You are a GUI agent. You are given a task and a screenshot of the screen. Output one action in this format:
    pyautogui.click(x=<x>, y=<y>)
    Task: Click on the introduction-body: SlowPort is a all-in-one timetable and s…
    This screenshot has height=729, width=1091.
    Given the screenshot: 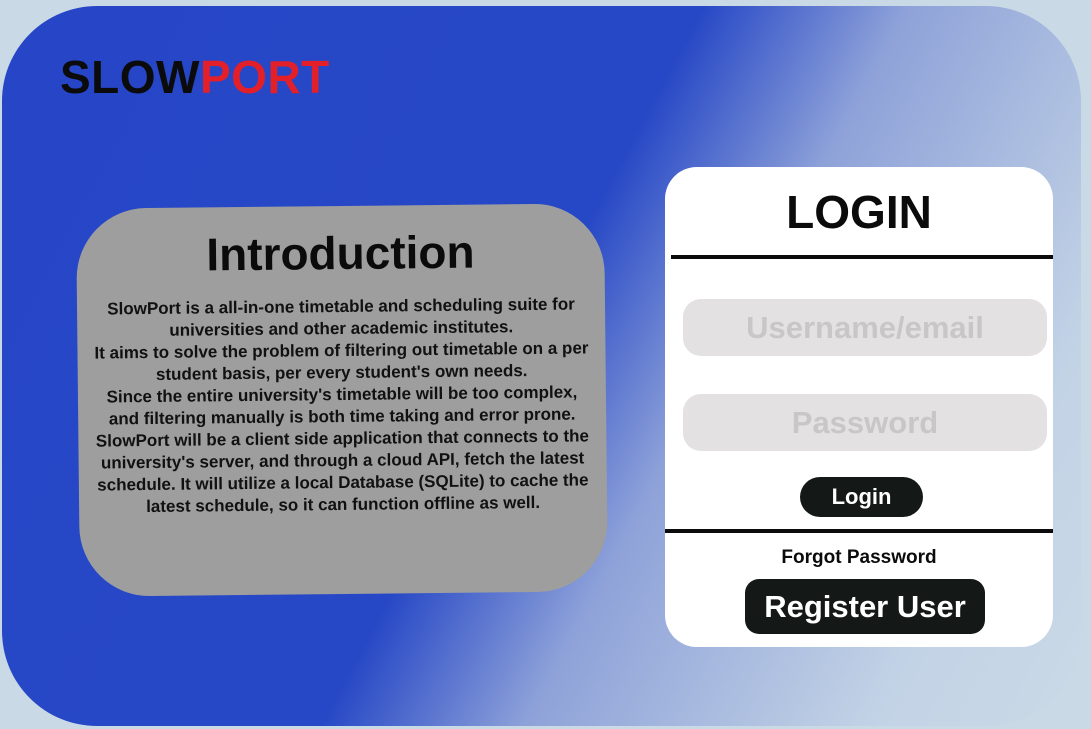 What is the action you would take?
    pyautogui.click(x=342, y=405)
    